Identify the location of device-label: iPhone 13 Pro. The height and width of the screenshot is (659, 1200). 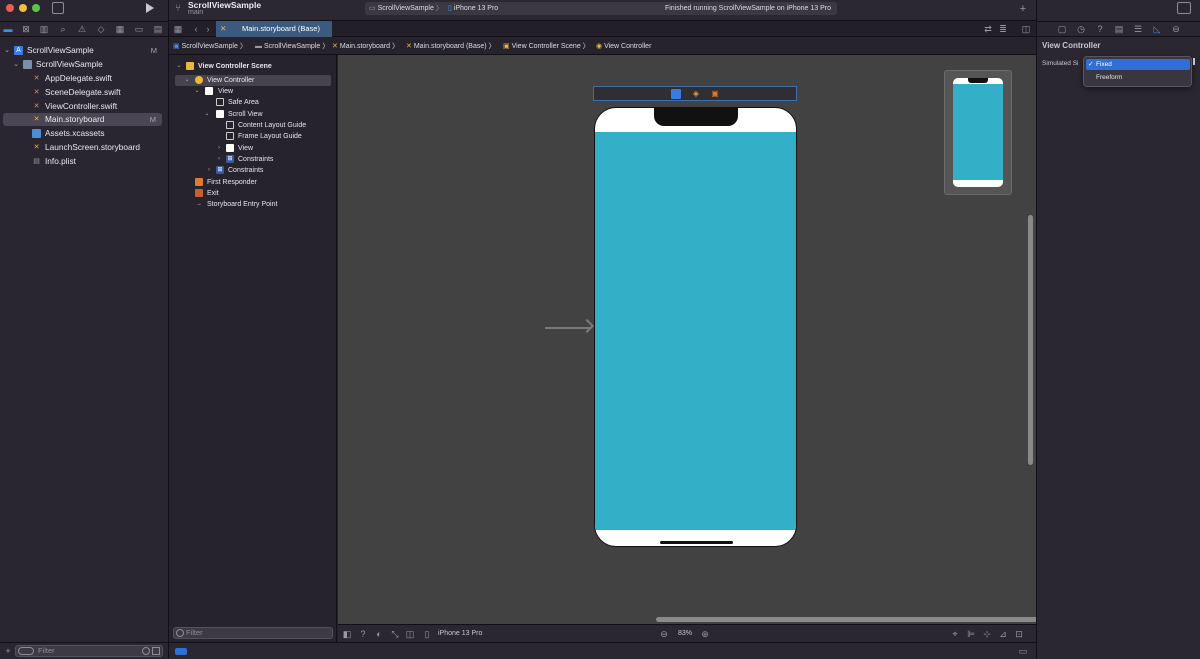
(460, 633).